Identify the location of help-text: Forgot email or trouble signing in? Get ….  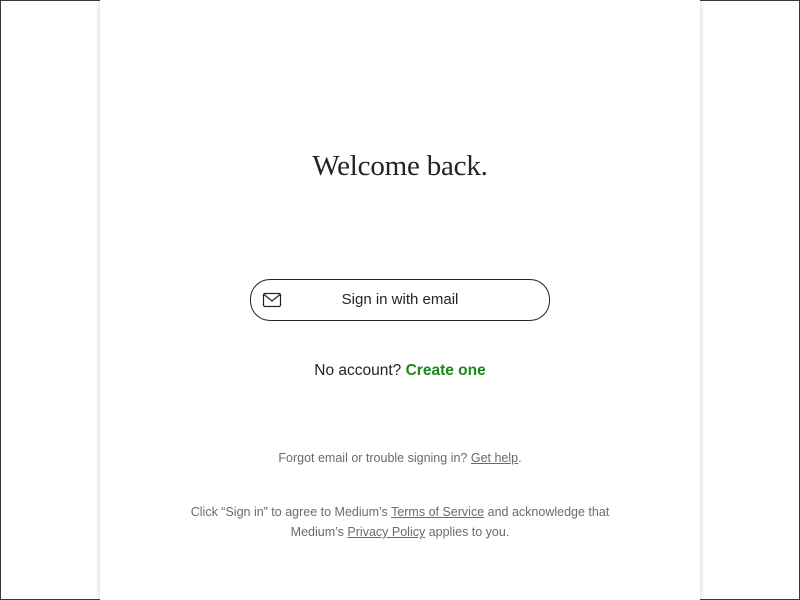
(400, 458).